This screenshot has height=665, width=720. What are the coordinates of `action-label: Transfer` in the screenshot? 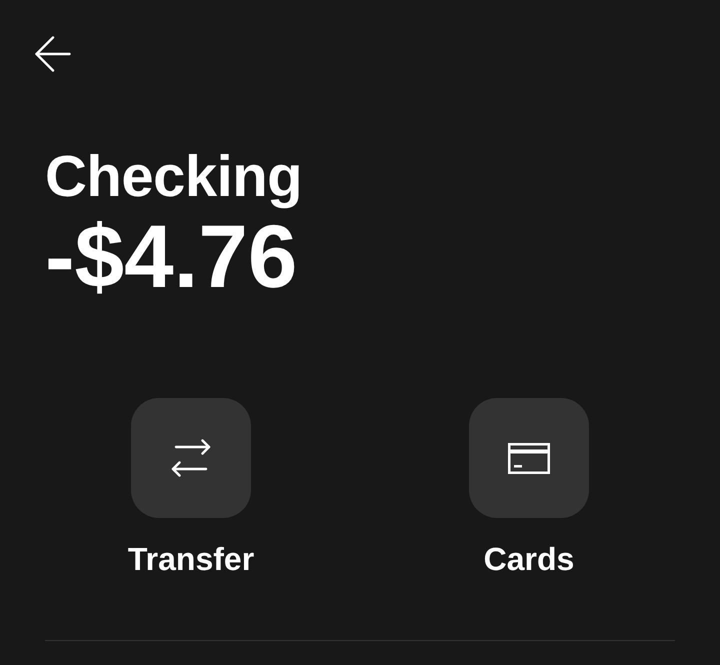 It's located at (191, 559).